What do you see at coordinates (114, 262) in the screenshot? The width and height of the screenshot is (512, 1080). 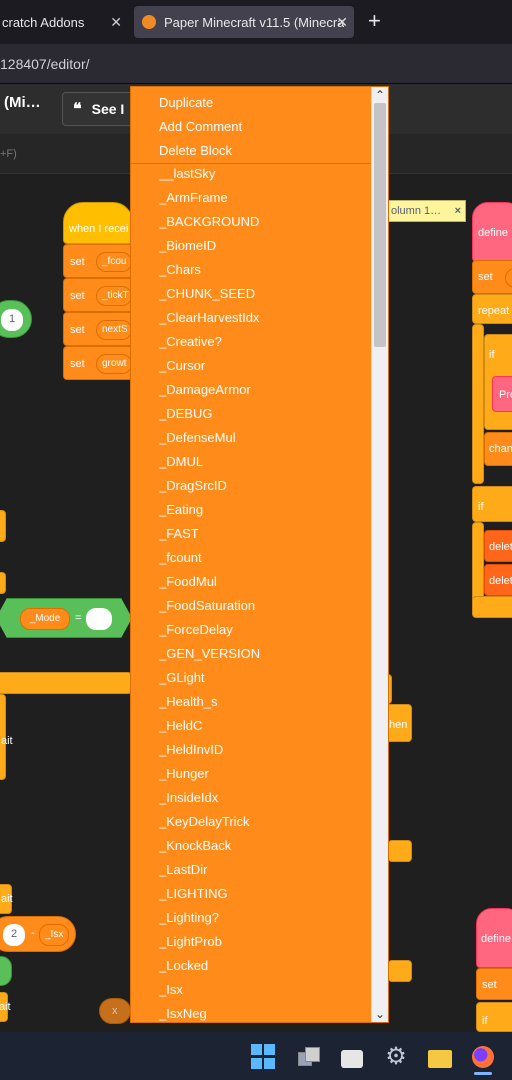 I see `variable-dropdown: _fcou` at bounding box center [114, 262].